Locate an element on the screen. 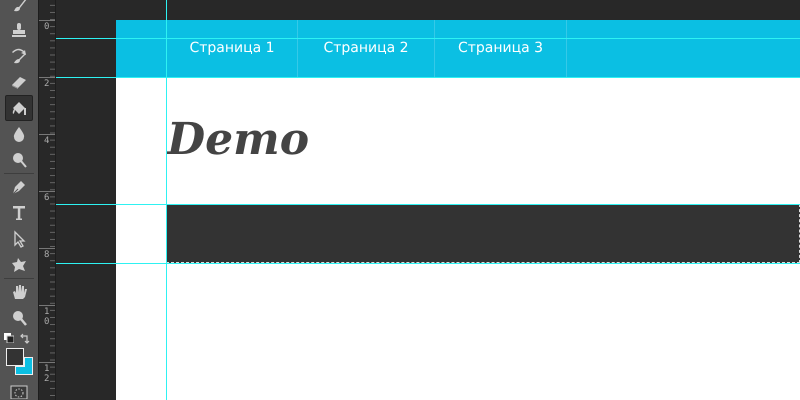 The height and width of the screenshot is (400, 800). tool-button is located at coordinates (19, 108).